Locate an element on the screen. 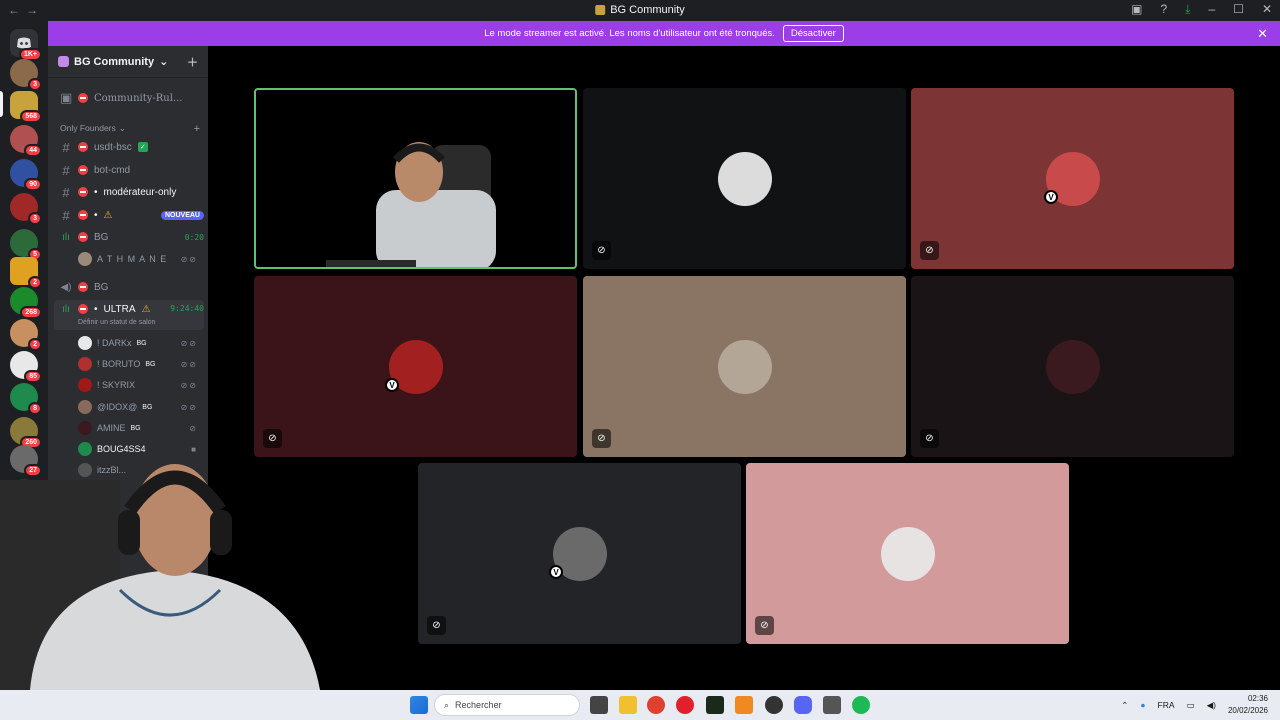  video-tile-camera is located at coordinates (415, 178).